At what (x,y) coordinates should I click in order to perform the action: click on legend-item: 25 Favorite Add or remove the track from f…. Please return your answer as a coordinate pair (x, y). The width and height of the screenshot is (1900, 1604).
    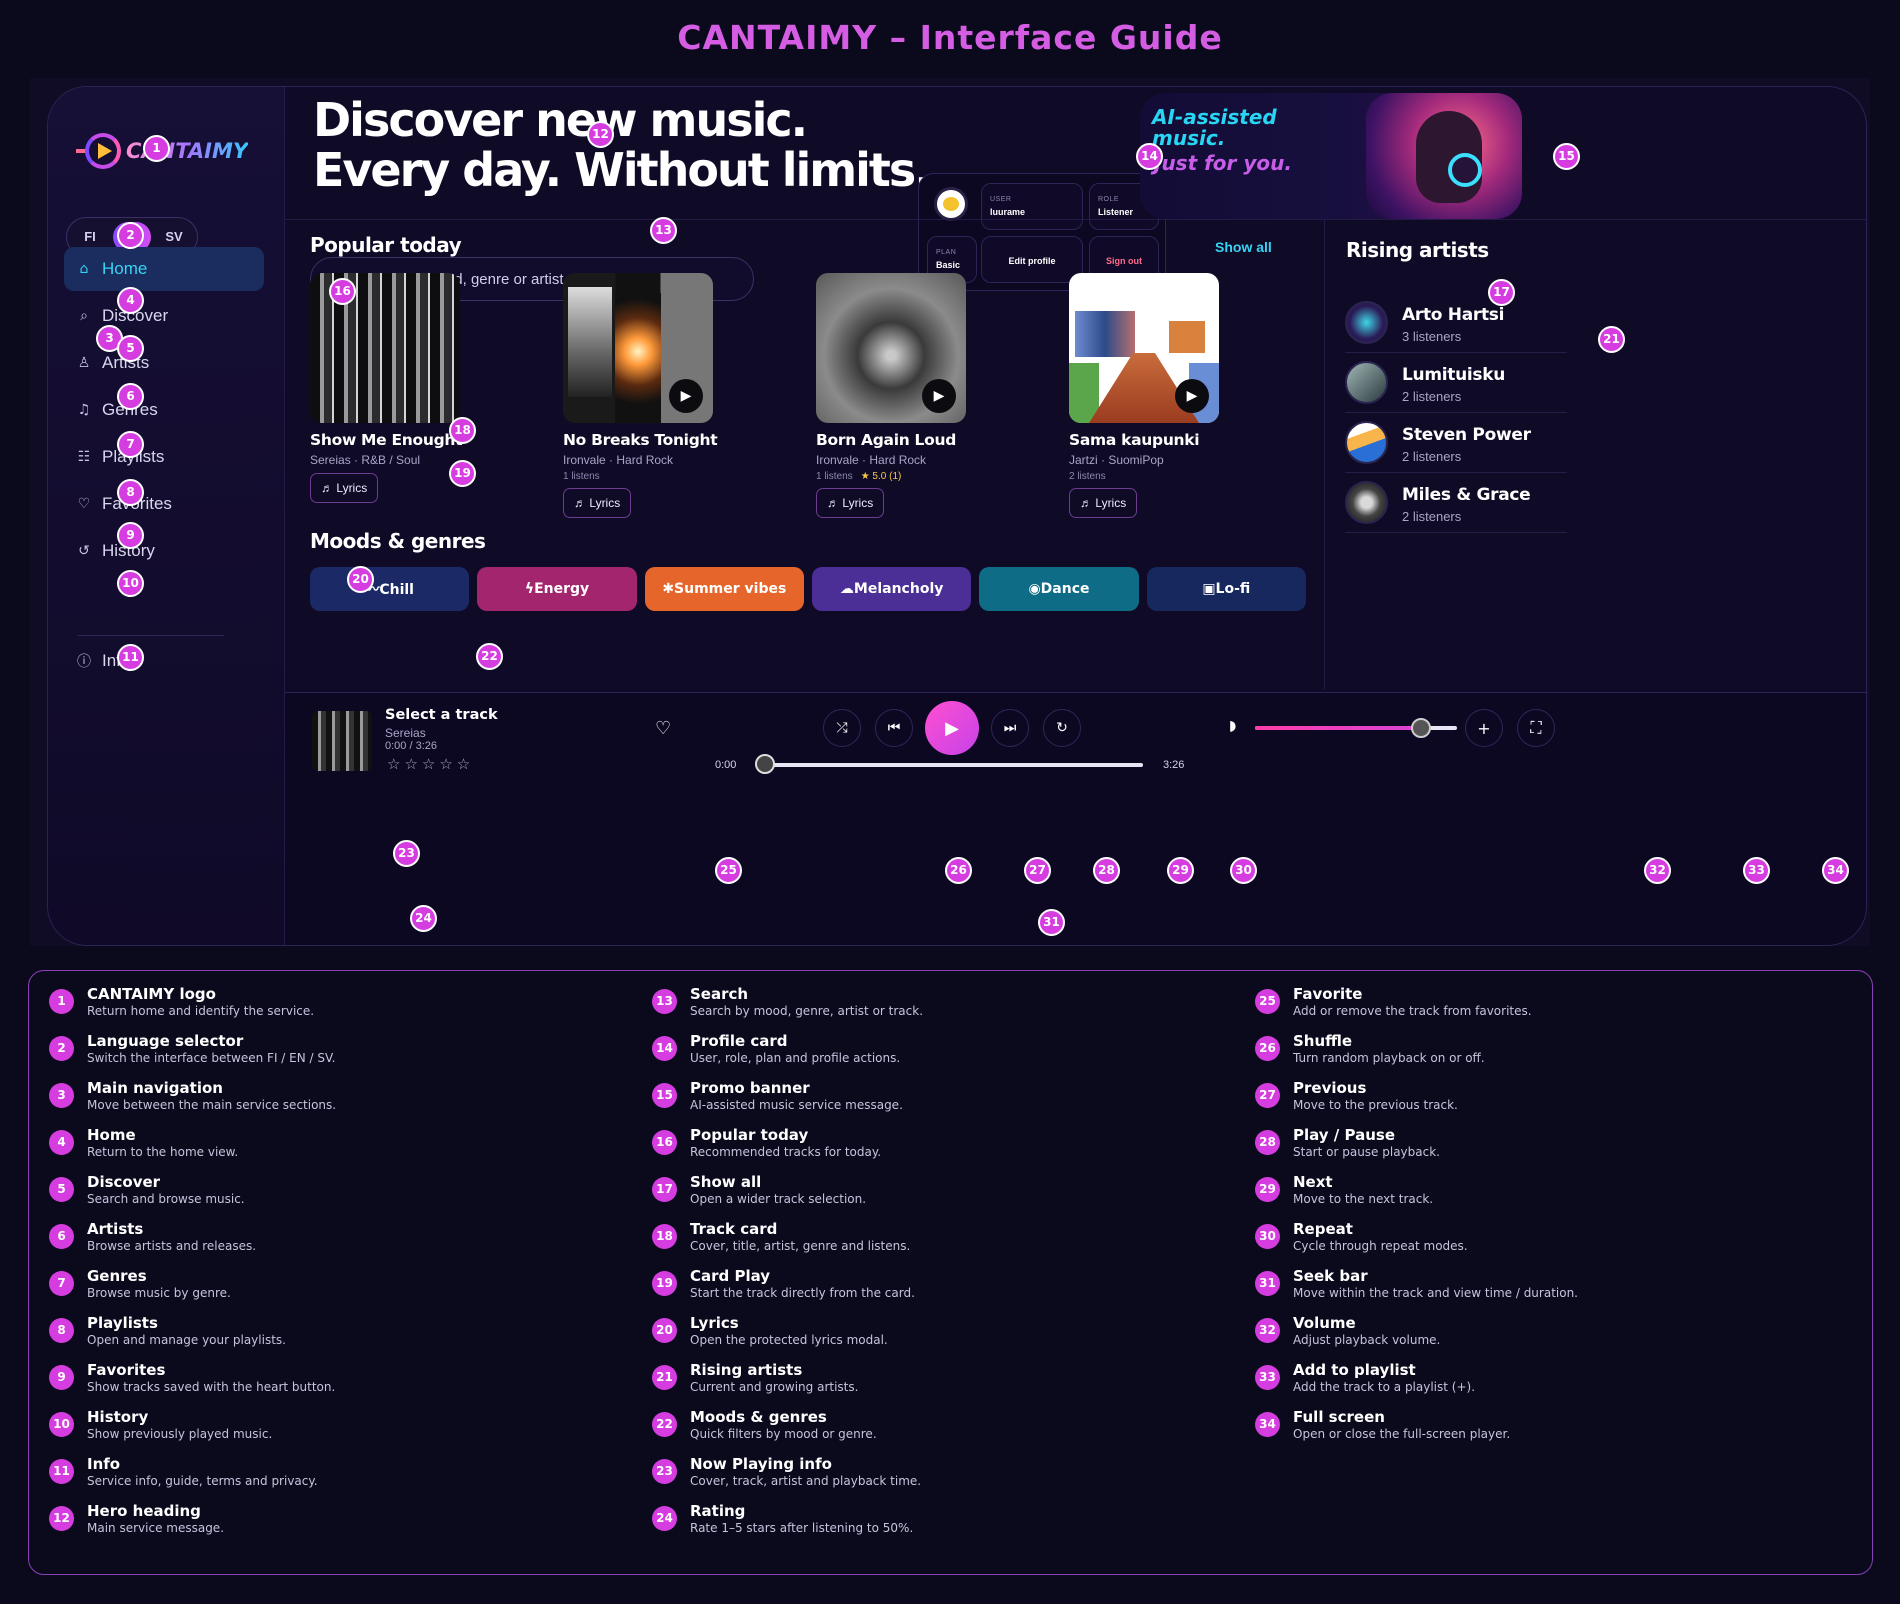
    Looking at the image, I should click on (1416, 1008).